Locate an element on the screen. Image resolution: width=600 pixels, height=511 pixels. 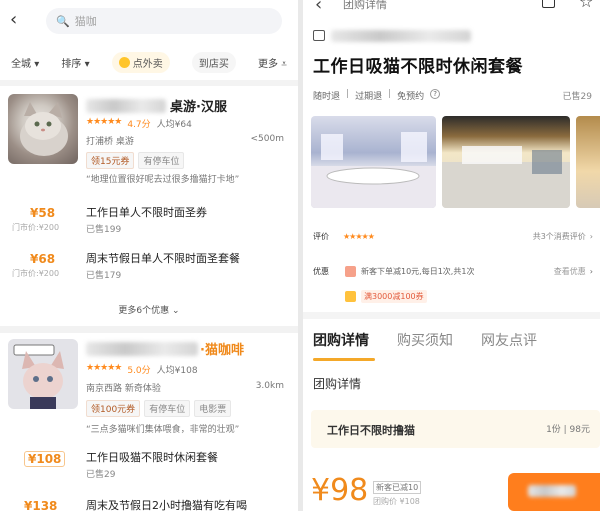
section-title: 团购详情 is located at coordinates (337, 384).